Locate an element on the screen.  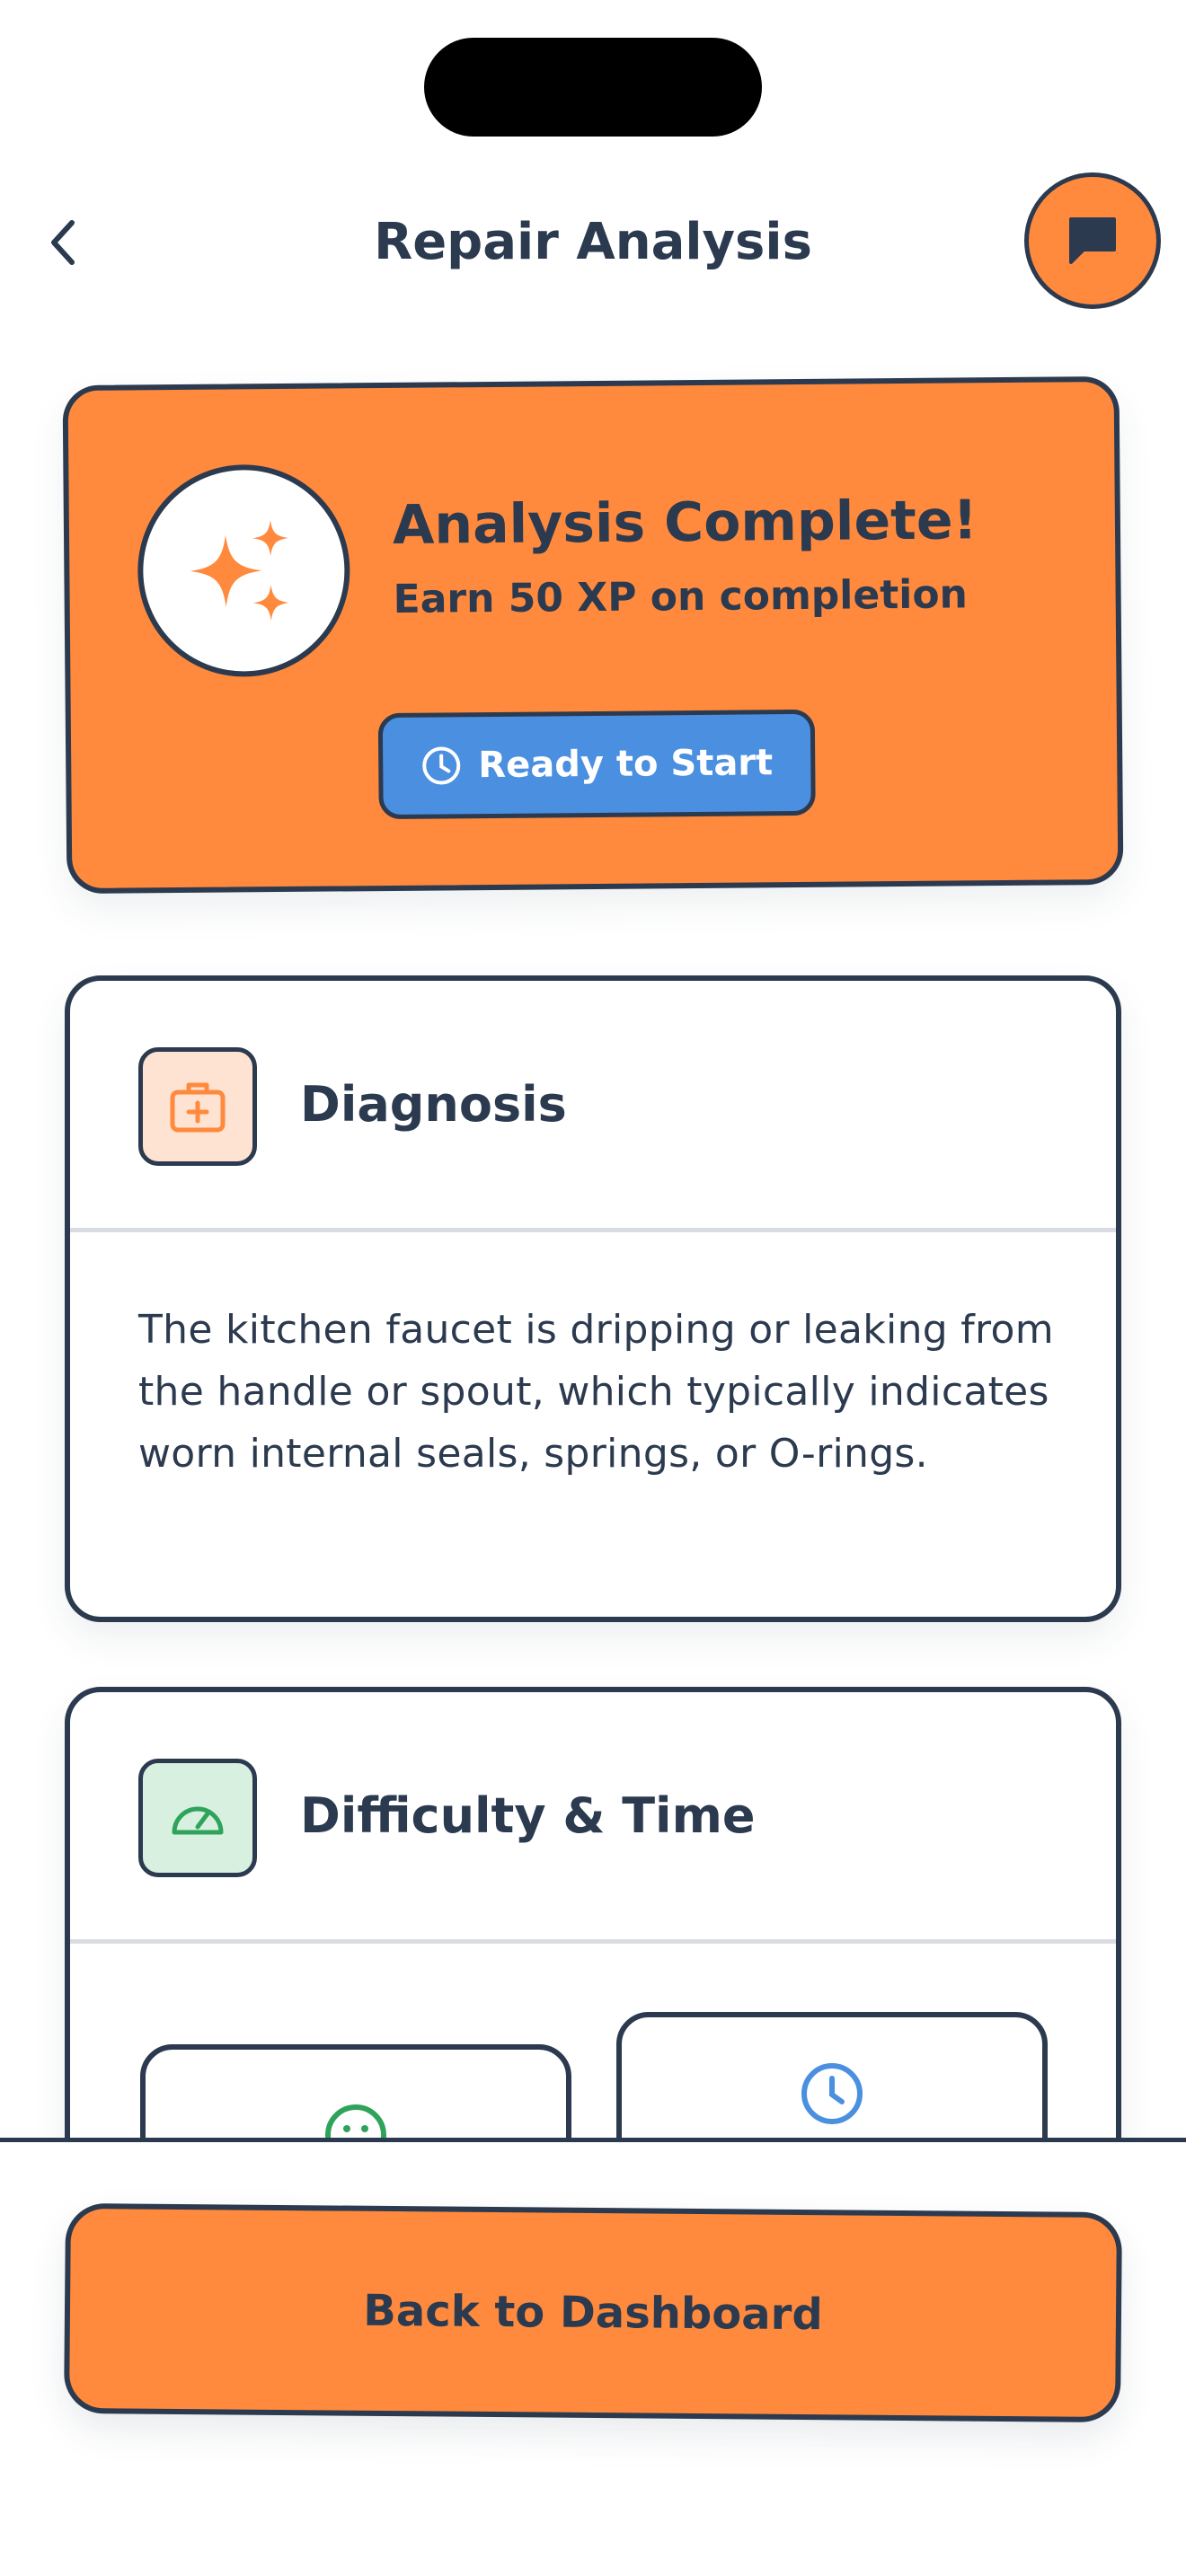
speedometer-icon is located at coordinates (198, 1820).